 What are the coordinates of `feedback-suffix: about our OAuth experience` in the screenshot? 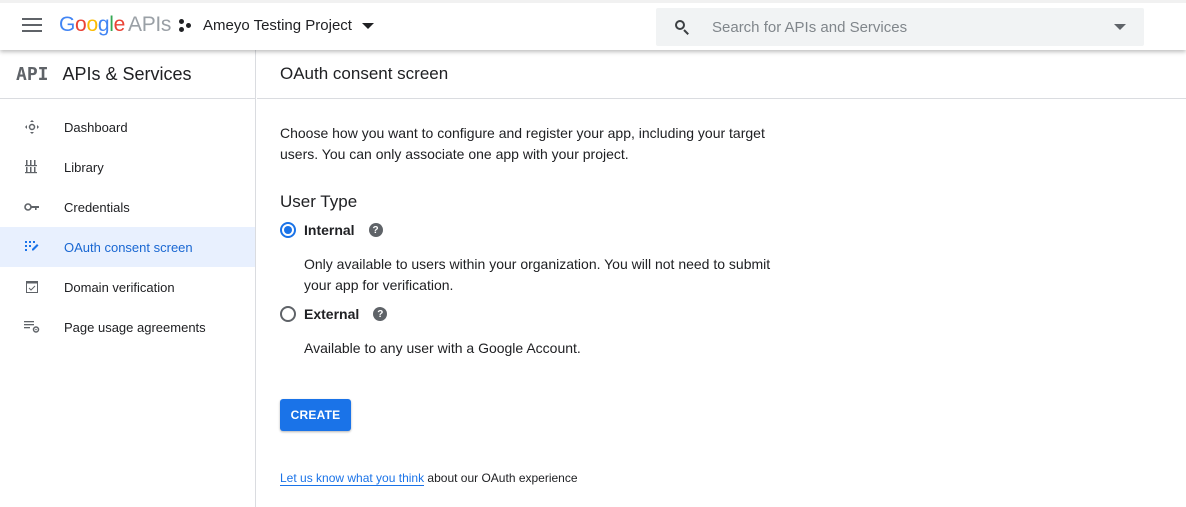 It's located at (501, 478).